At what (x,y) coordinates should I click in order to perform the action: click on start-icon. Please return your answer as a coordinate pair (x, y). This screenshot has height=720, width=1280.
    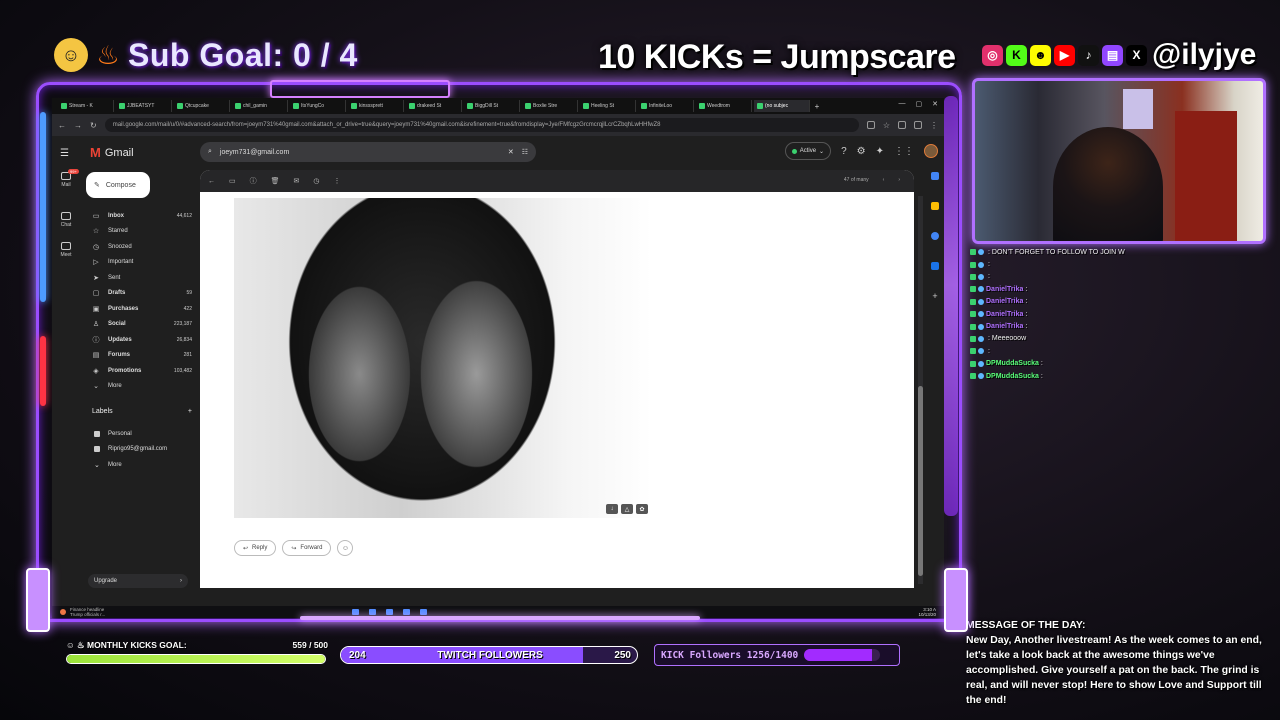
    Looking at the image, I should click on (355, 612).